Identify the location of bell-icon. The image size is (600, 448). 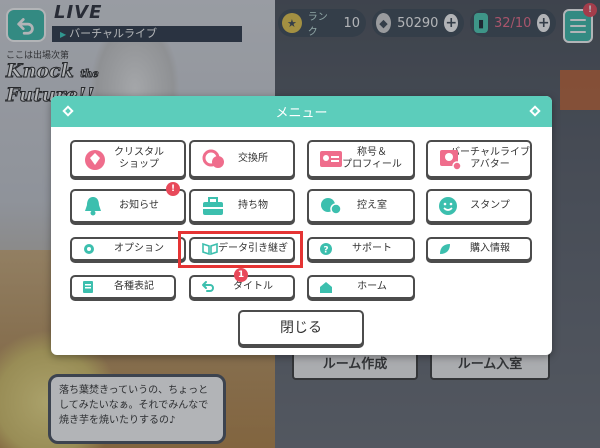
(93, 206).